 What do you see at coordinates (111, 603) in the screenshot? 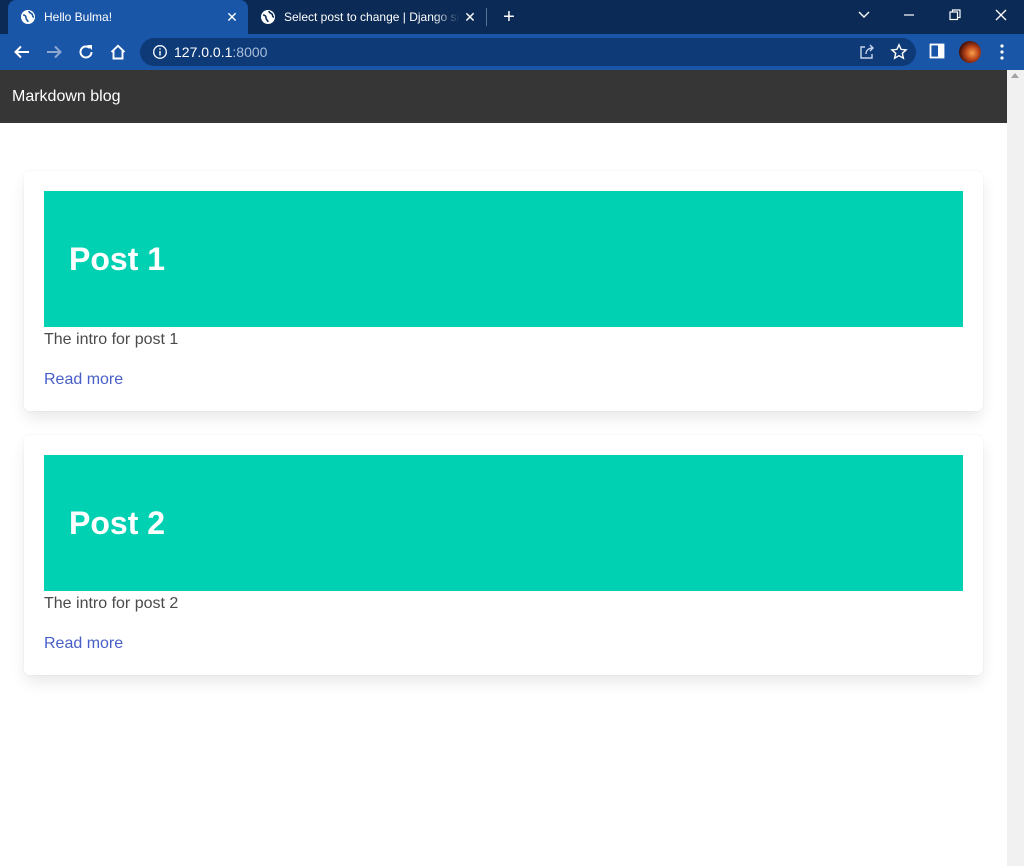
I see `post-intro: The intro for post 2` at bounding box center [111, 603].